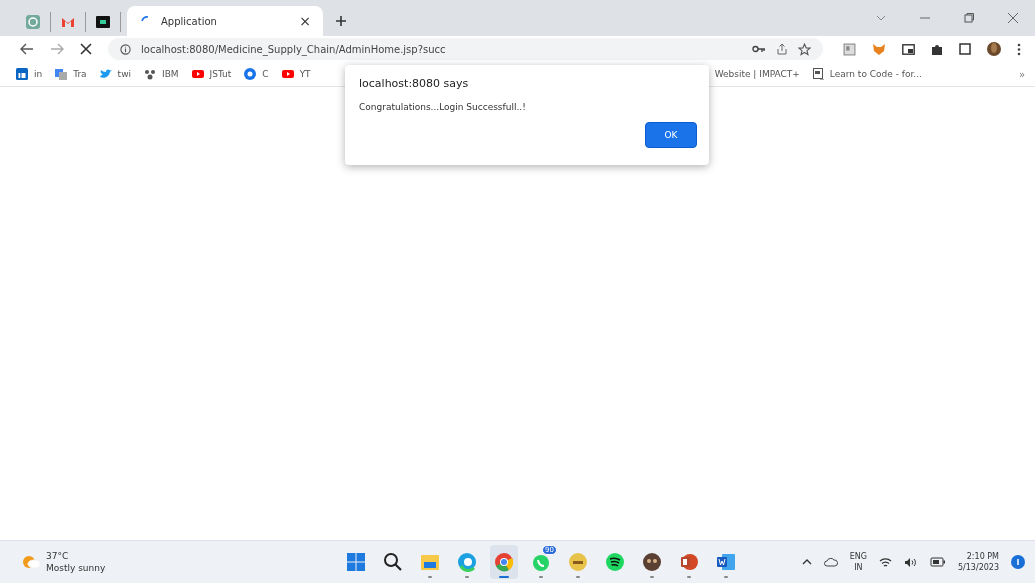  What do you see at coordinates (1018, 562) in the screenshot?
I see `notification-icon` at bounding box center [1018, 562].